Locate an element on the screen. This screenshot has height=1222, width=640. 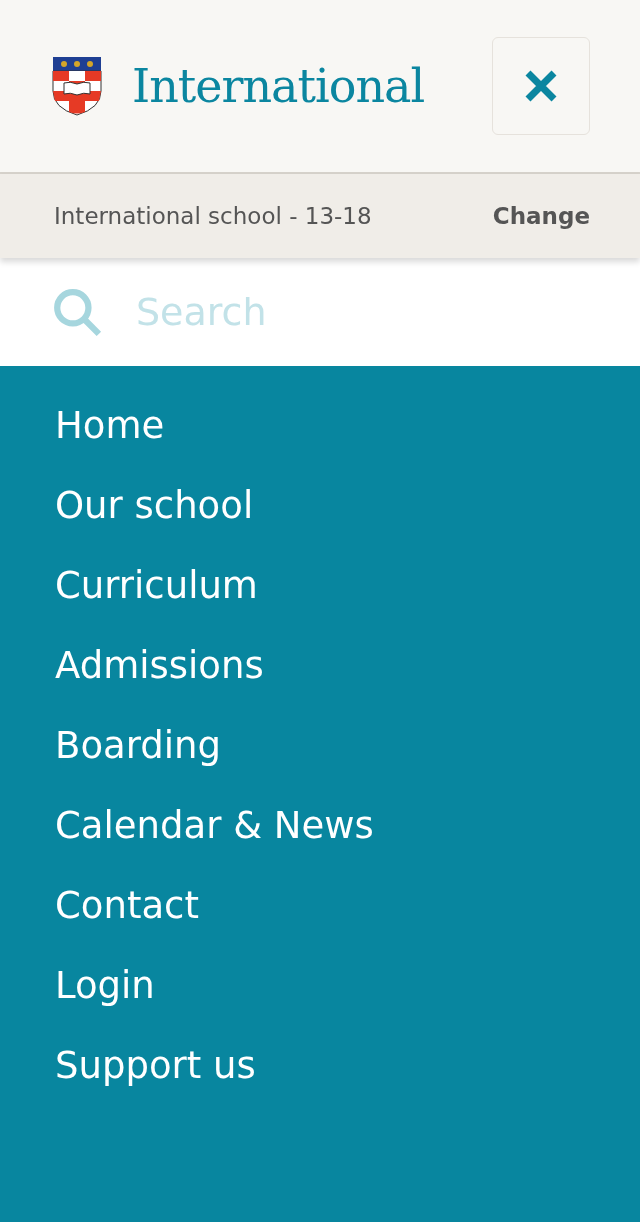
site-title: International is located at coordinates (279, 86).